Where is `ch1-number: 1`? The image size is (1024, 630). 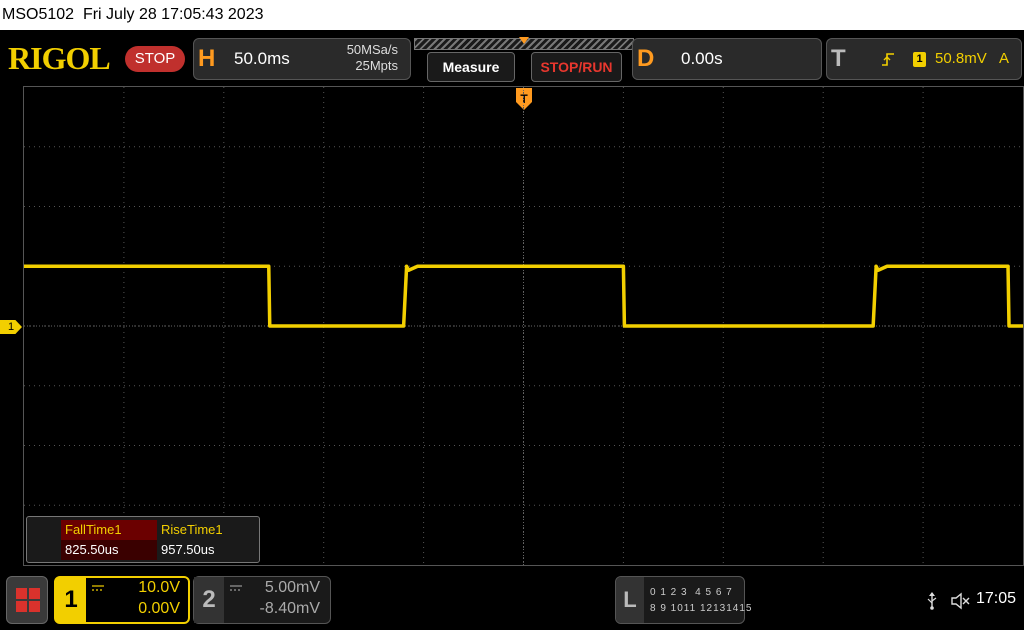 ch1-number: 1 is located at coordinates (71, 600).